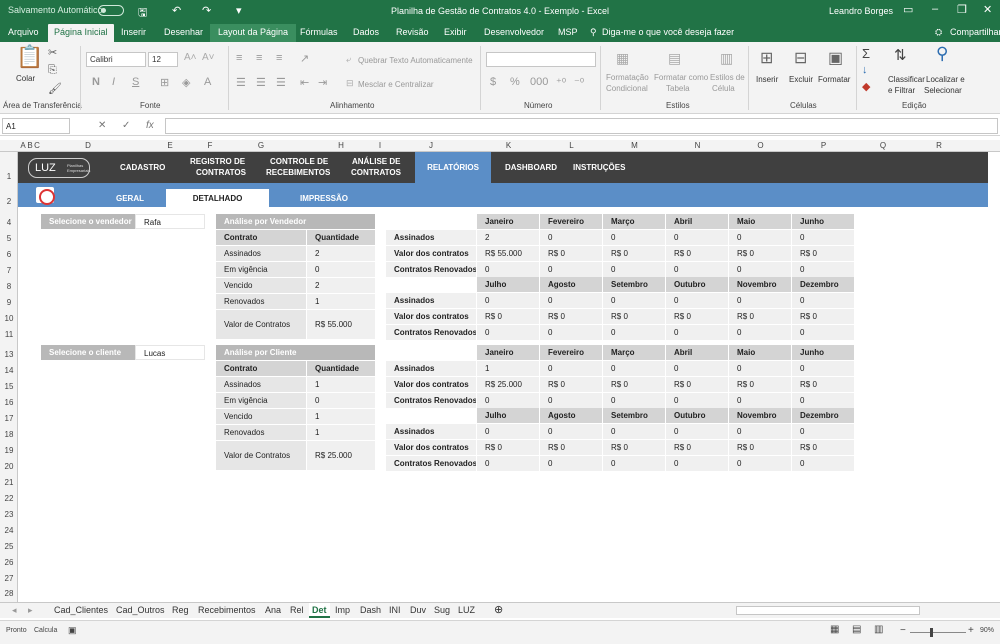  Describe the element at coordinates (72, 630) in the screenshot. I see `macro-record-icon: ▣` at that location.